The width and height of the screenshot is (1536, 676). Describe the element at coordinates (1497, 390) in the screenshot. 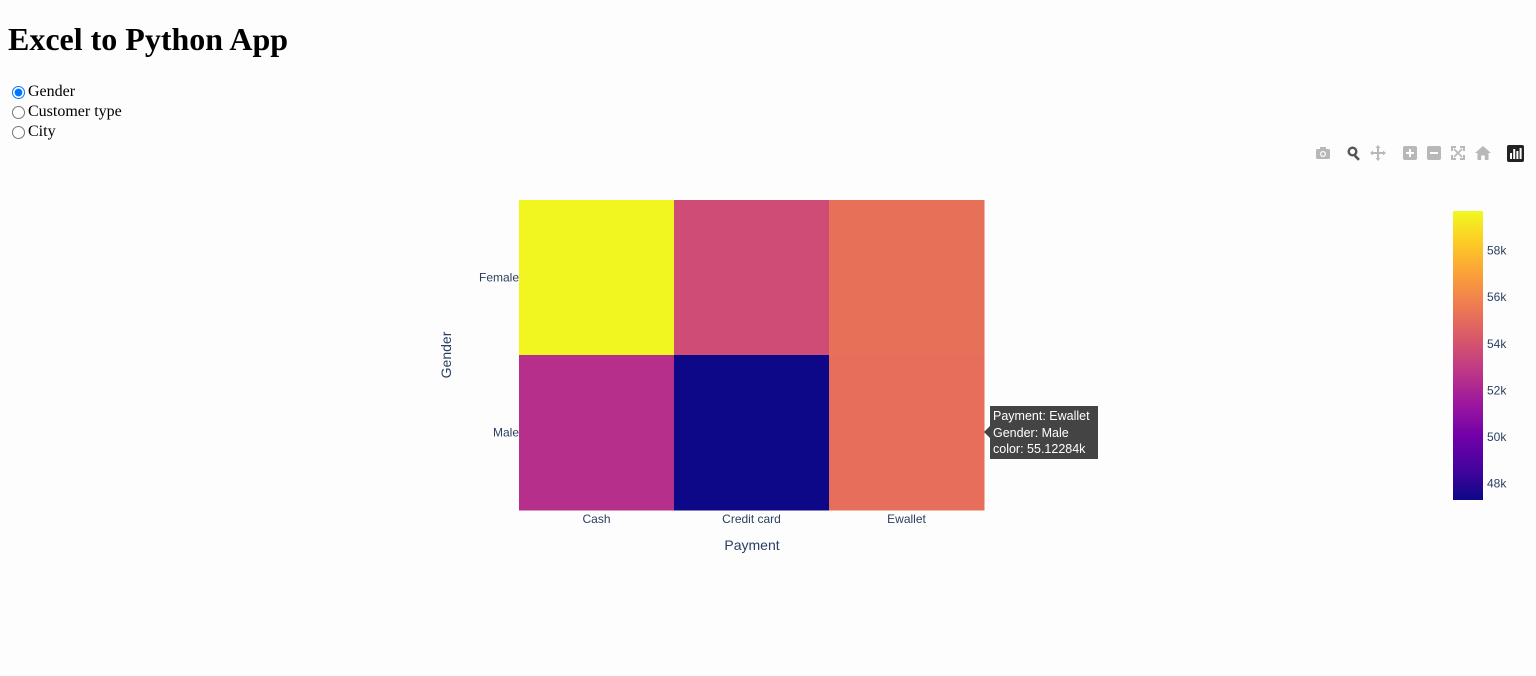

I see `colorbar-tick-label: 52k` at that location.